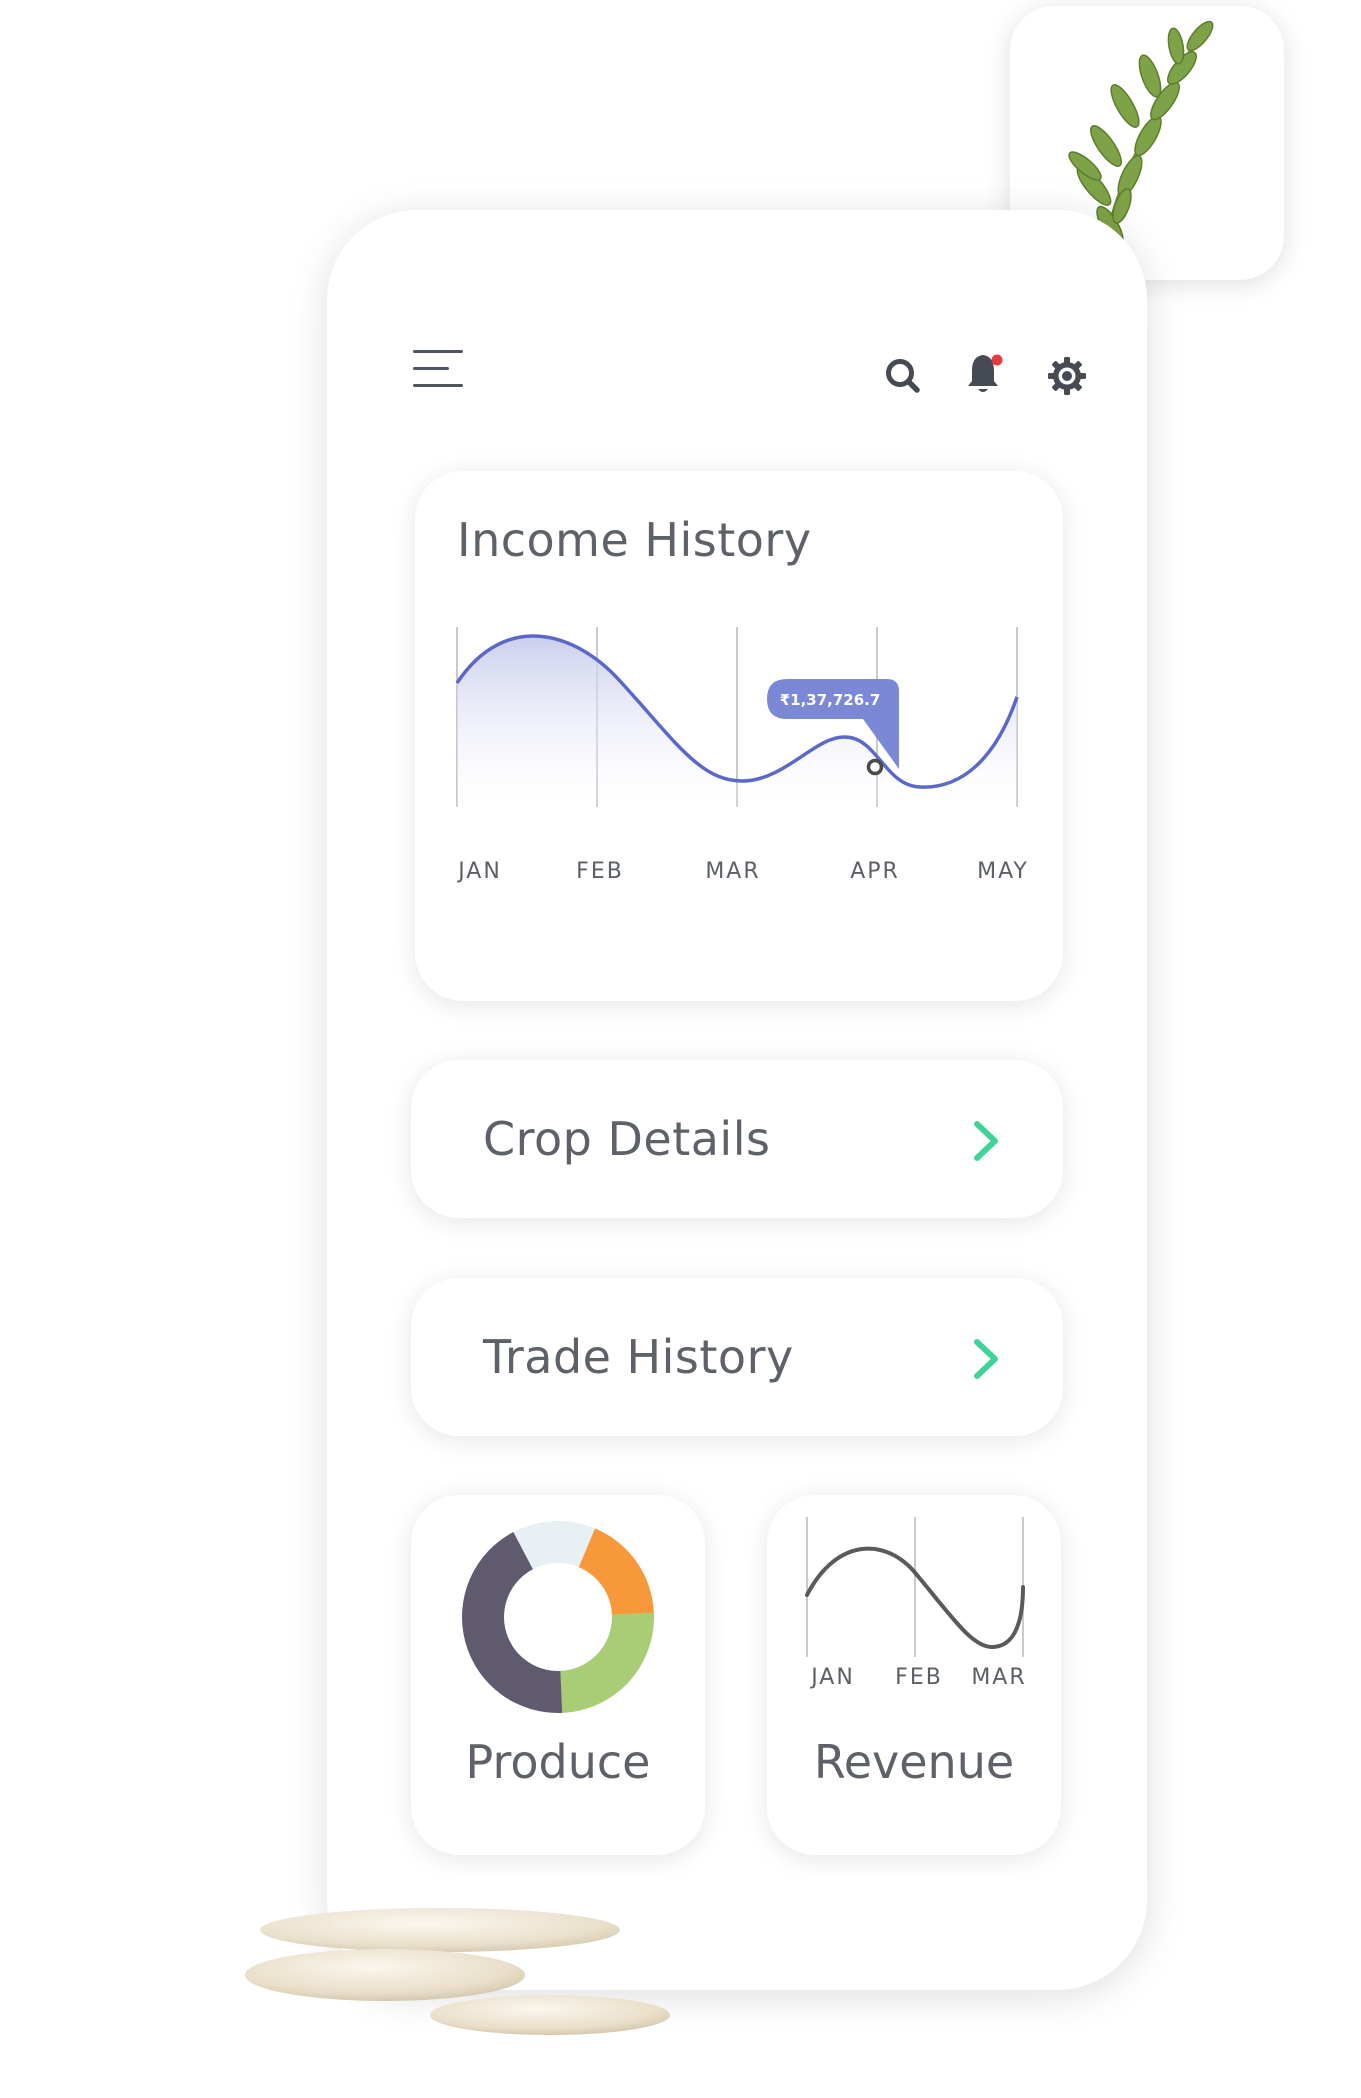  I want to click on income-chart: ₹1,37,726.7, so click(737, 717).